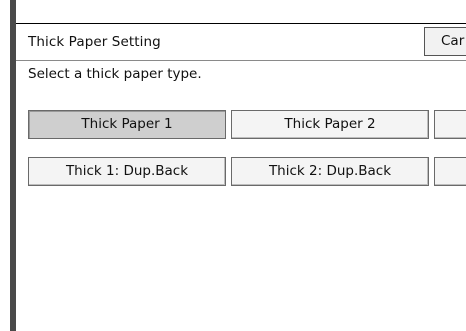 The height and width of the screenshot is (331, 466). I want to click on cancel-button: Car, so click(445, 41).